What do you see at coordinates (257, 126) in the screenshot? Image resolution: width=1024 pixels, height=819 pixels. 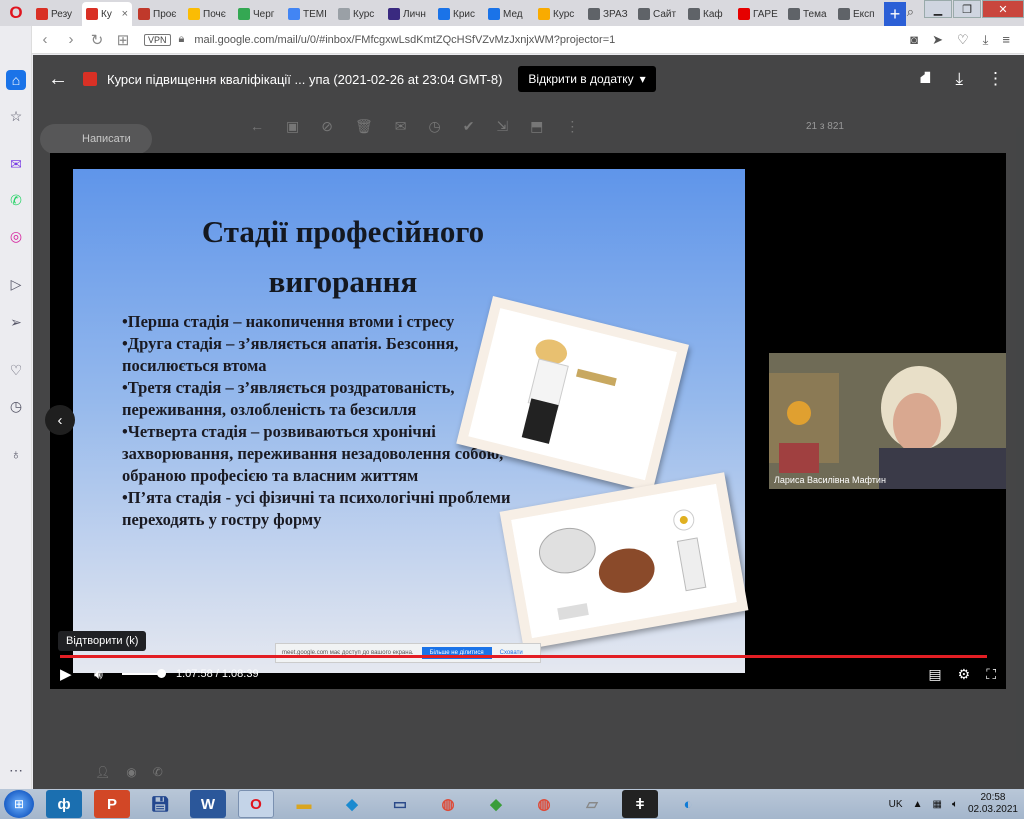 I see `back-to-inbox-icon: ←` at bounding box center [257, 126].